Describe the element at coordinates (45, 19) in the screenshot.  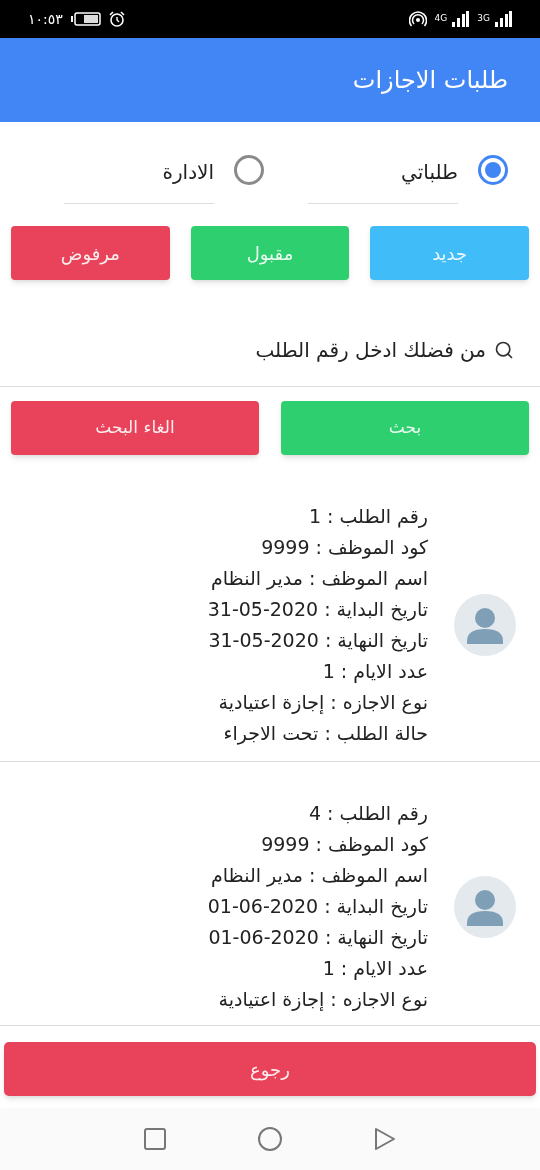
I see `clock-time: ١٠:٥٣` at that location.